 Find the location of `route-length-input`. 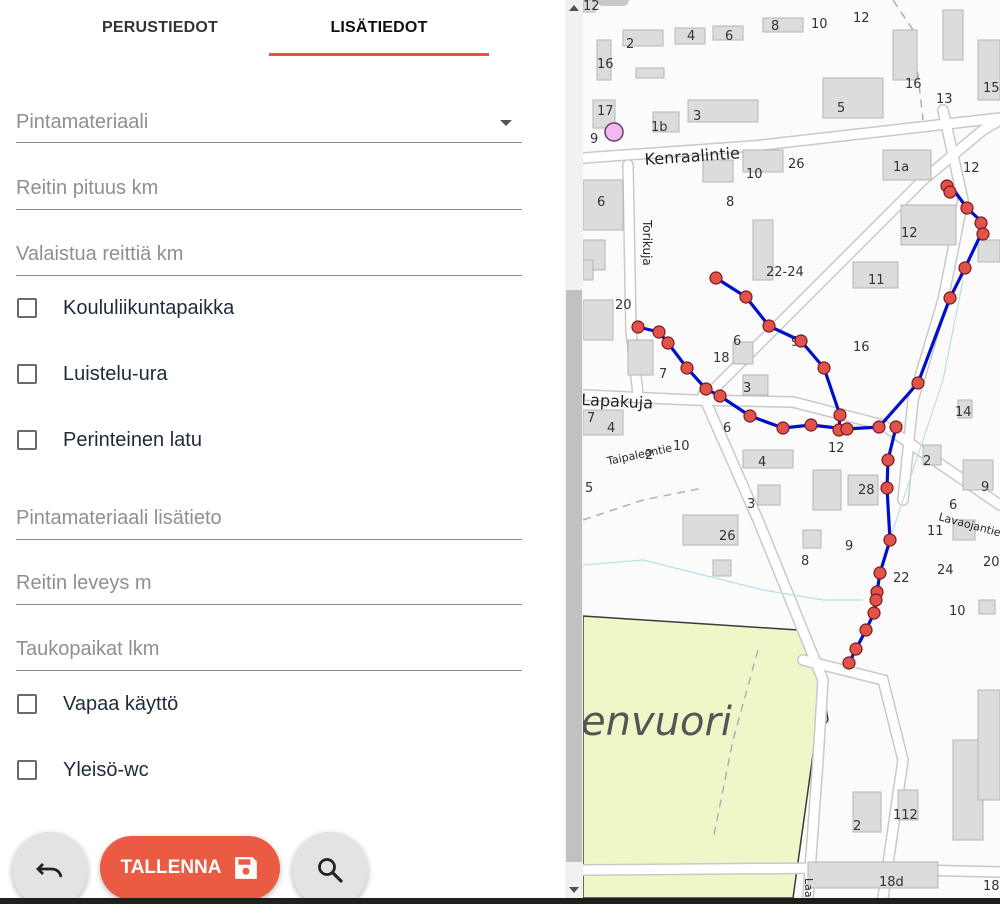

route-length-input is located at coordinates (269, 188).